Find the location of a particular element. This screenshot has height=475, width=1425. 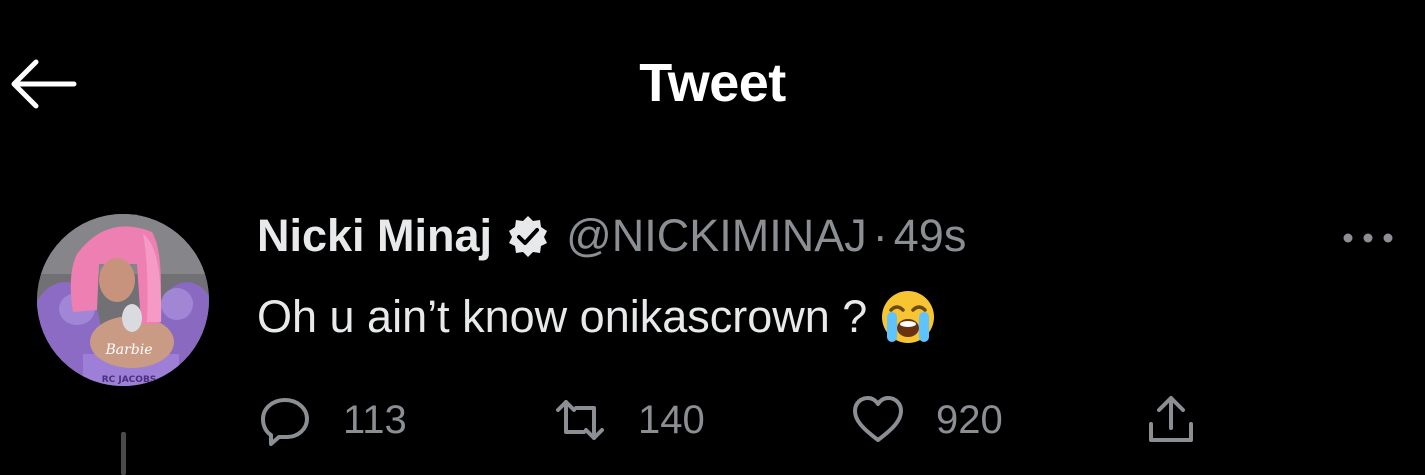

timestamp: 49s is located at coordinates (930, 236).